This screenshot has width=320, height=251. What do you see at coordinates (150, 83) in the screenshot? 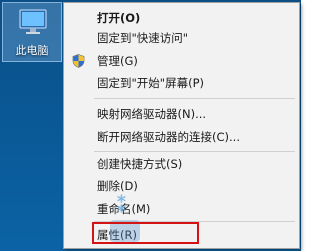
I see `menu-item-label: 固定到"开始"屏幕(P)` at bounding box center [150, 83].